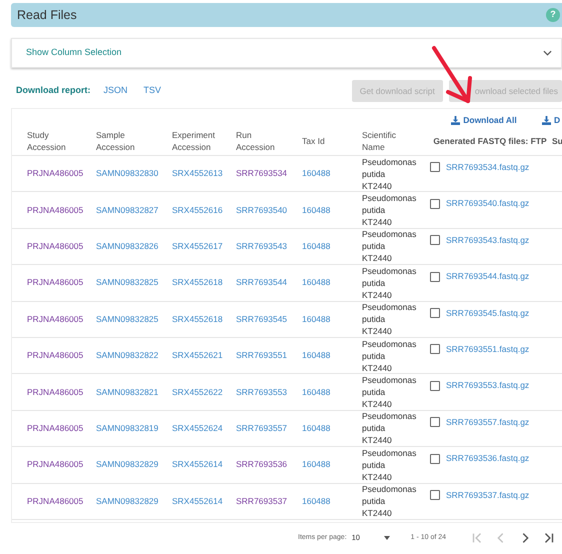 Image resolution: width=562 pixels, height=554 pixels. What do you see at coordinates (327, 140) in the screenshot?
I see `column-header: Tax Id` at bounding box center [327, 140].